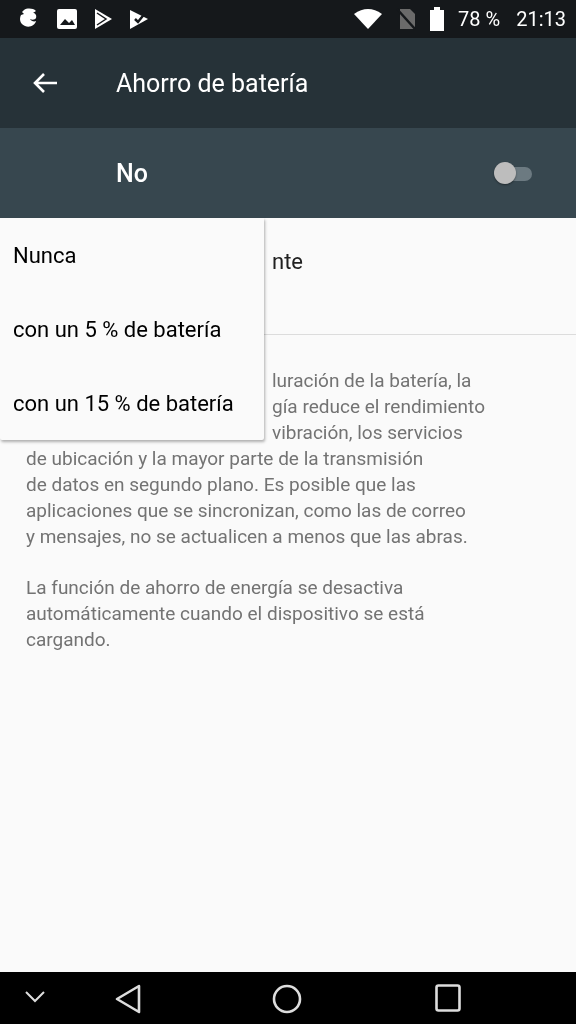  What do you see at coordinates (225, 459) in the screenshot?
I see `description-line: de ubicación y la mayor parte de la transmisión` at bounding box center [225, 459].